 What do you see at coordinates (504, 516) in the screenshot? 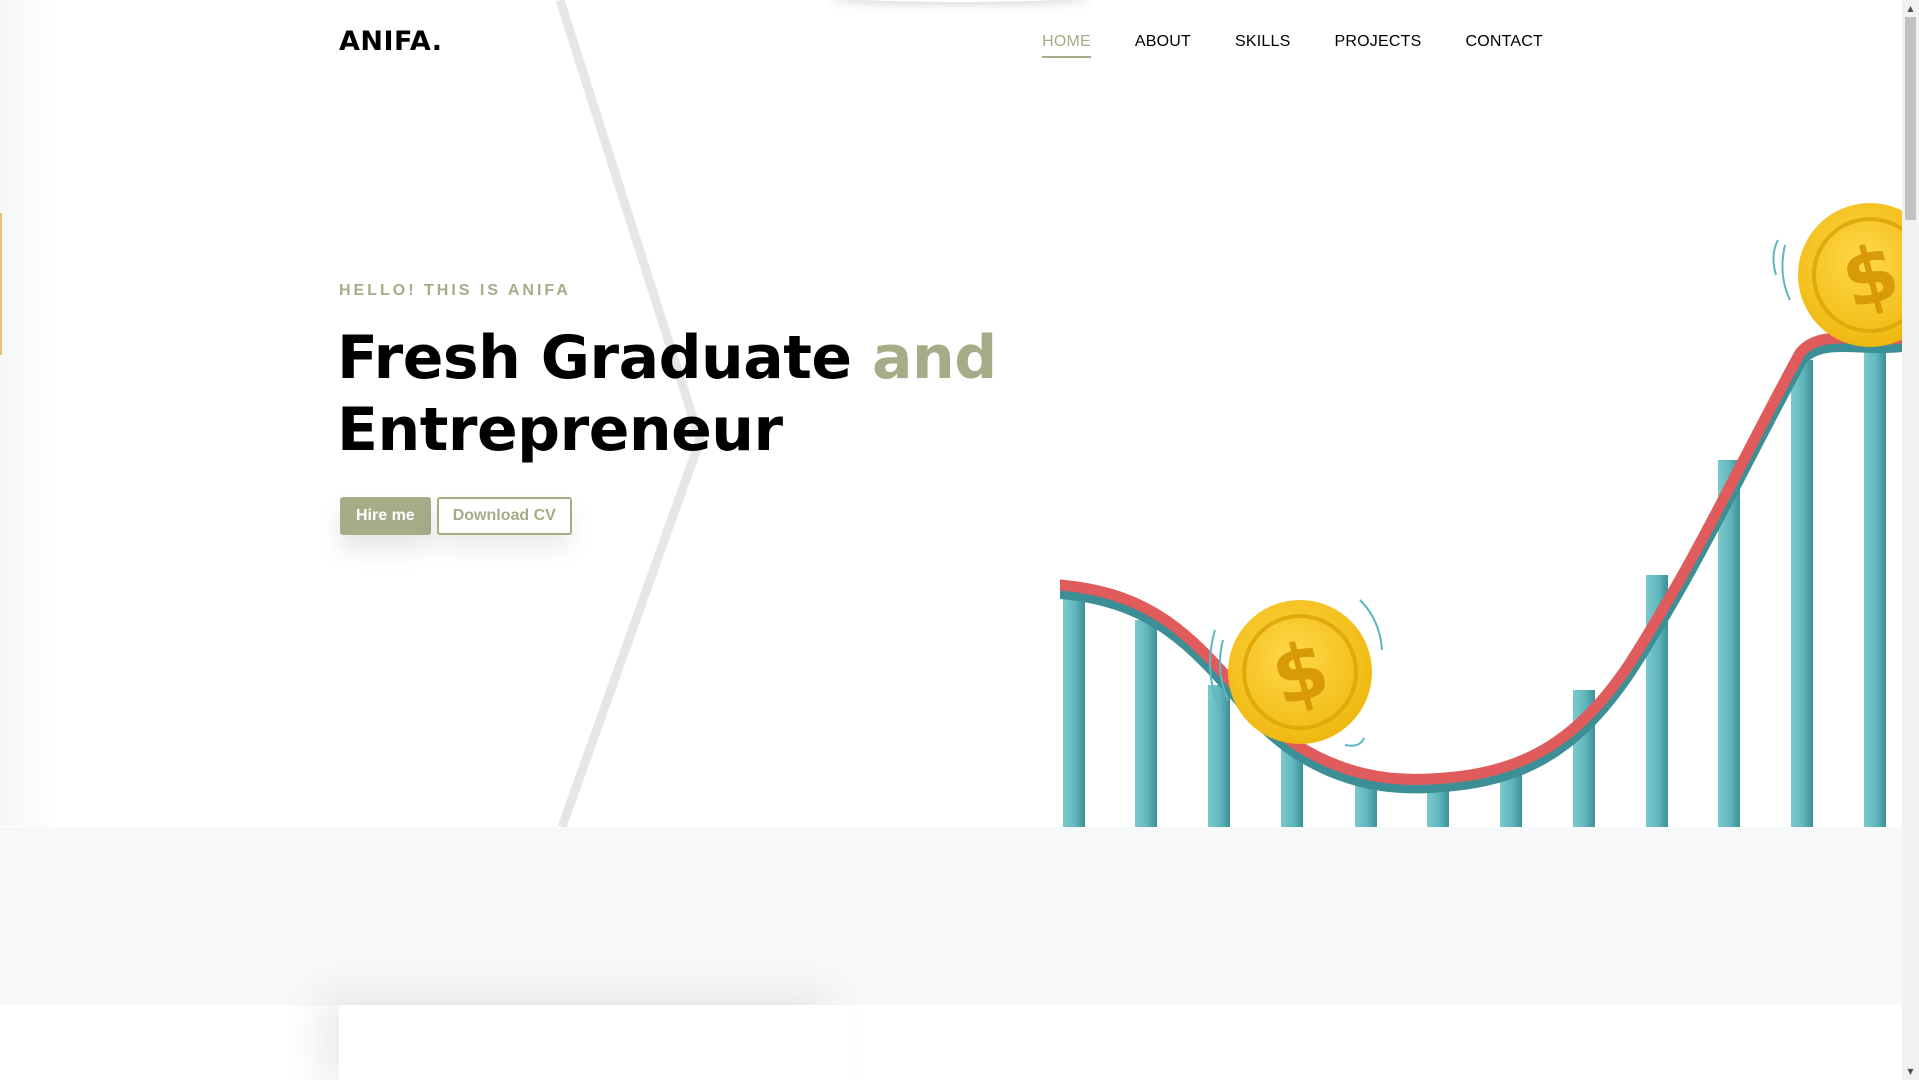
I see `download-cv-button: Download CV` at bounding box center [504, 516].